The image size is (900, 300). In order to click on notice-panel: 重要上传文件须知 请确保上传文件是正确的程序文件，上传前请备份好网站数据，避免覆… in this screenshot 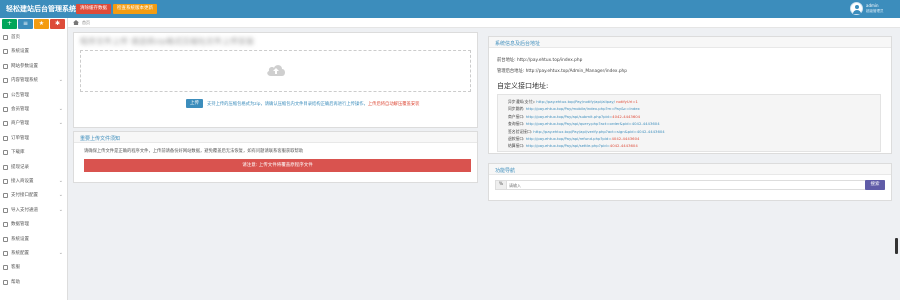, I will do `click(275, 157)`.